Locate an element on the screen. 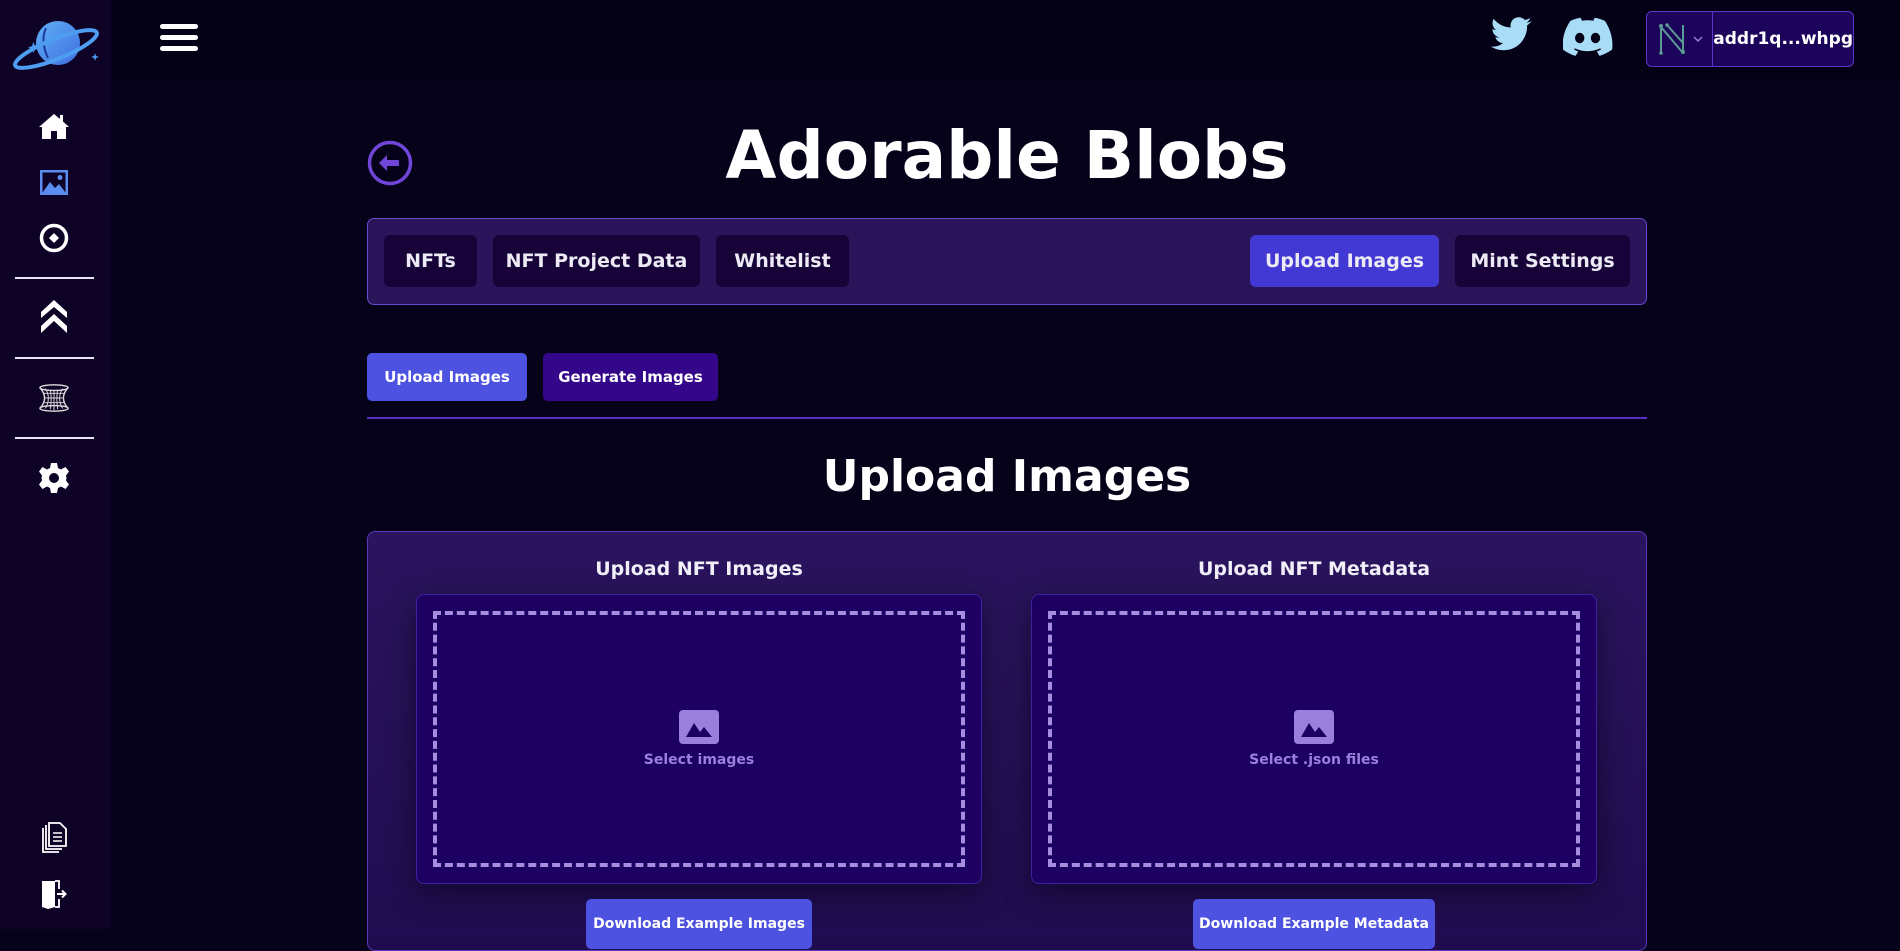 This screenshot has width=1900, height=951. tab-mint-settings: Mint Settings is located at coordinates (1542, 261).